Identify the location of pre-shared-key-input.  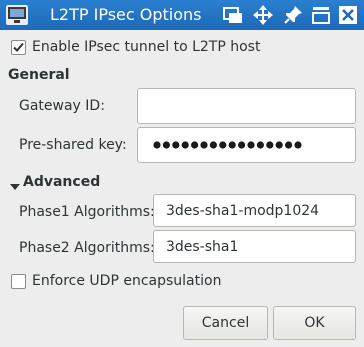
(246, 145).